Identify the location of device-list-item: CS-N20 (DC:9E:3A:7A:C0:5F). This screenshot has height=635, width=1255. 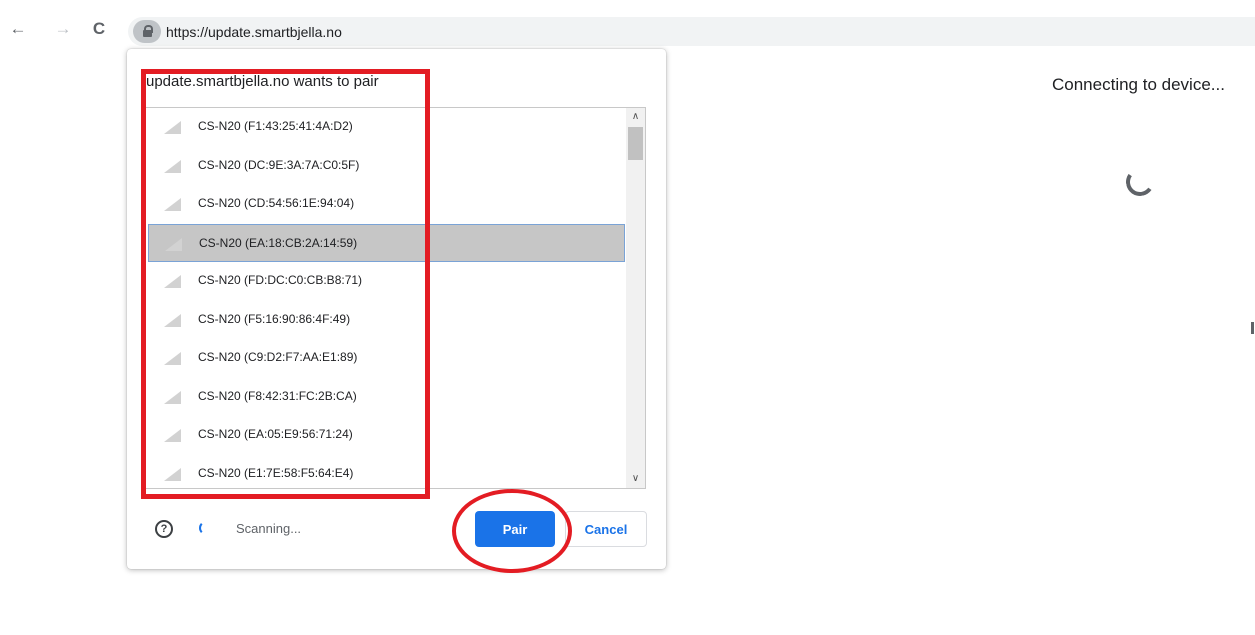
(386, 166).